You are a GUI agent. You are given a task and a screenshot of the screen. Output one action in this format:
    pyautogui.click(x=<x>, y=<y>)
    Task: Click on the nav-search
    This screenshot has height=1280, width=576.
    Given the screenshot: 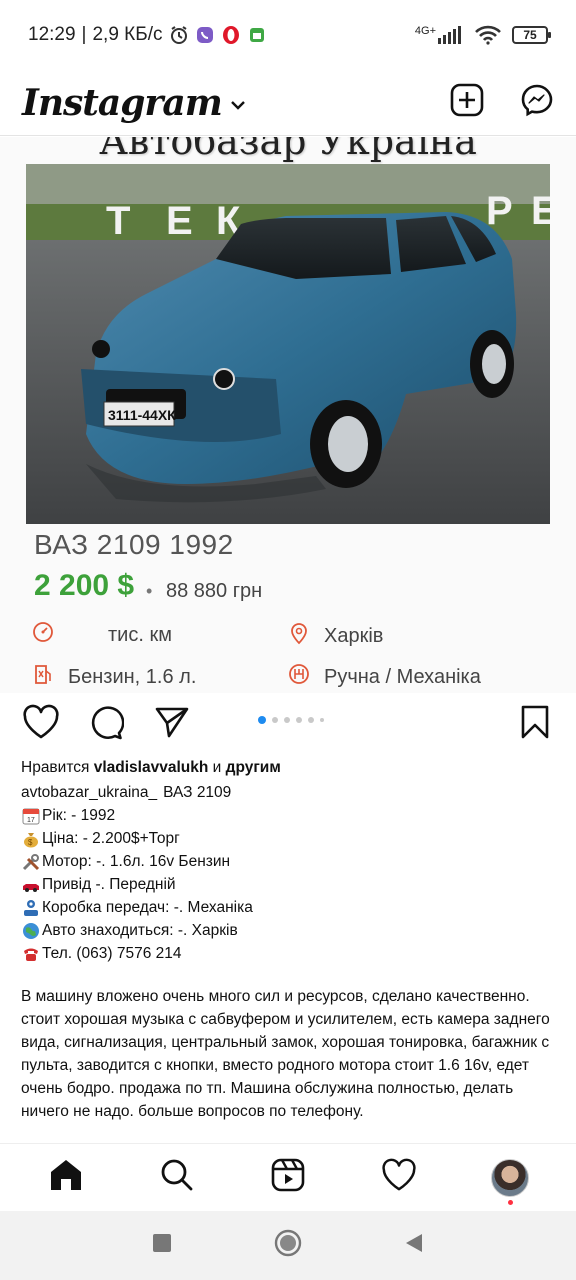 What is the action you would take?
    pyautogui.click(x=177, y=1178)
    